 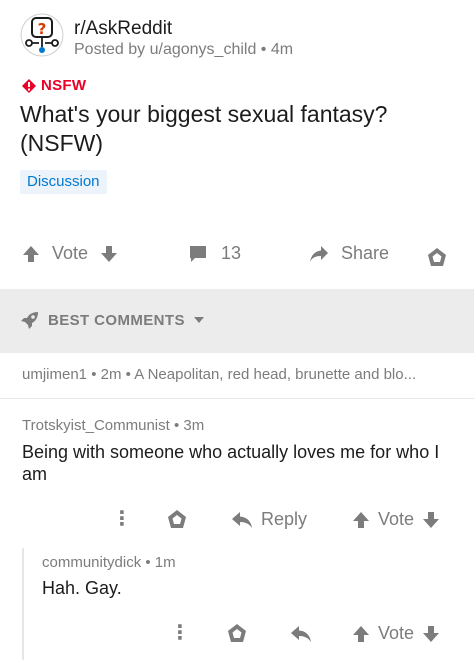 What do you see at coordinates (165, 562) in the screenshot?
I see `comment-age: 1m` at bounding box center [165, 562].